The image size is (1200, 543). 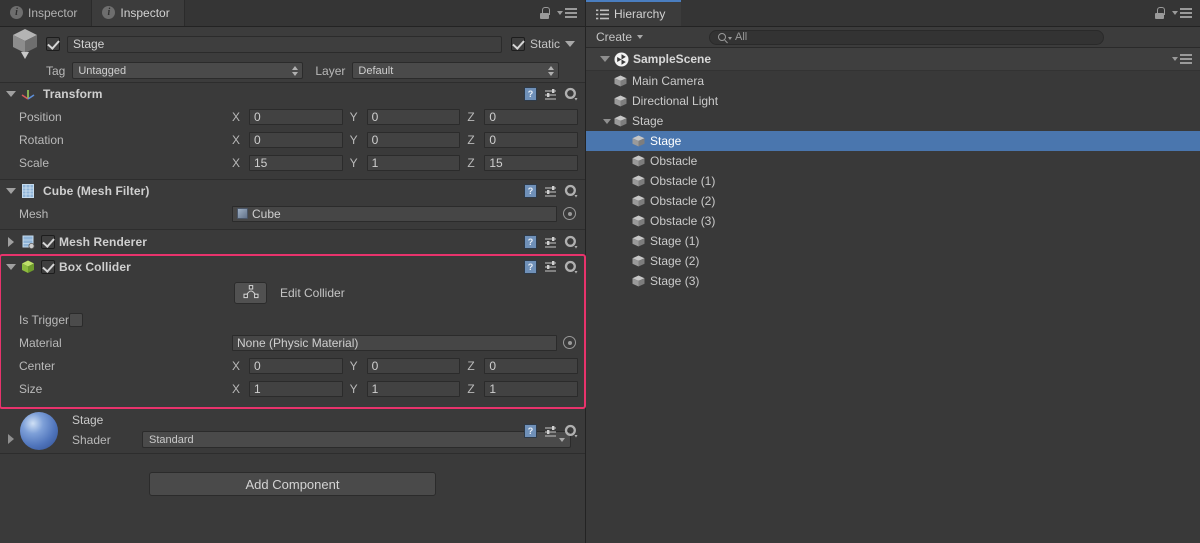 What do you see at coordinates (48, 242) in the screenshot?
I see `mesh-renderer-enabled-checkbox` at bounding box center [48, 242].